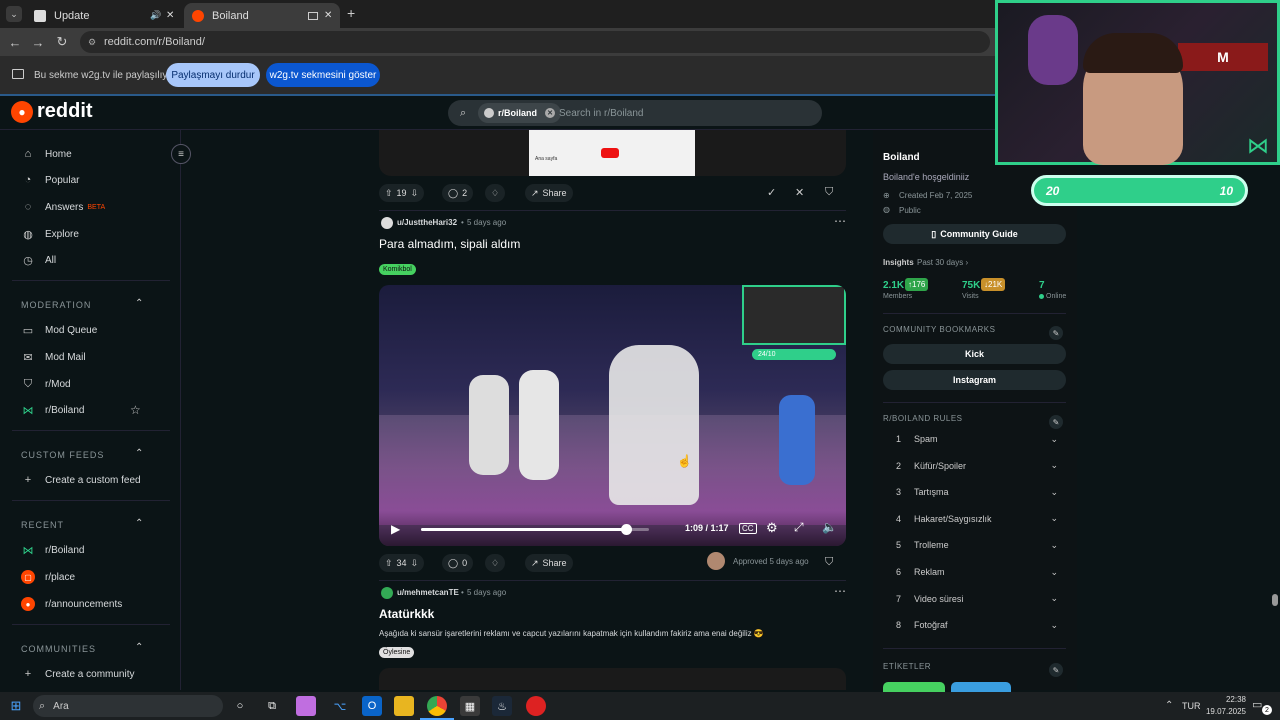  What do you see at coordinates (981, 439) in the screenshot?
I see `rule-item: 1 Spam ⌄` at bounding box center [981, 439].